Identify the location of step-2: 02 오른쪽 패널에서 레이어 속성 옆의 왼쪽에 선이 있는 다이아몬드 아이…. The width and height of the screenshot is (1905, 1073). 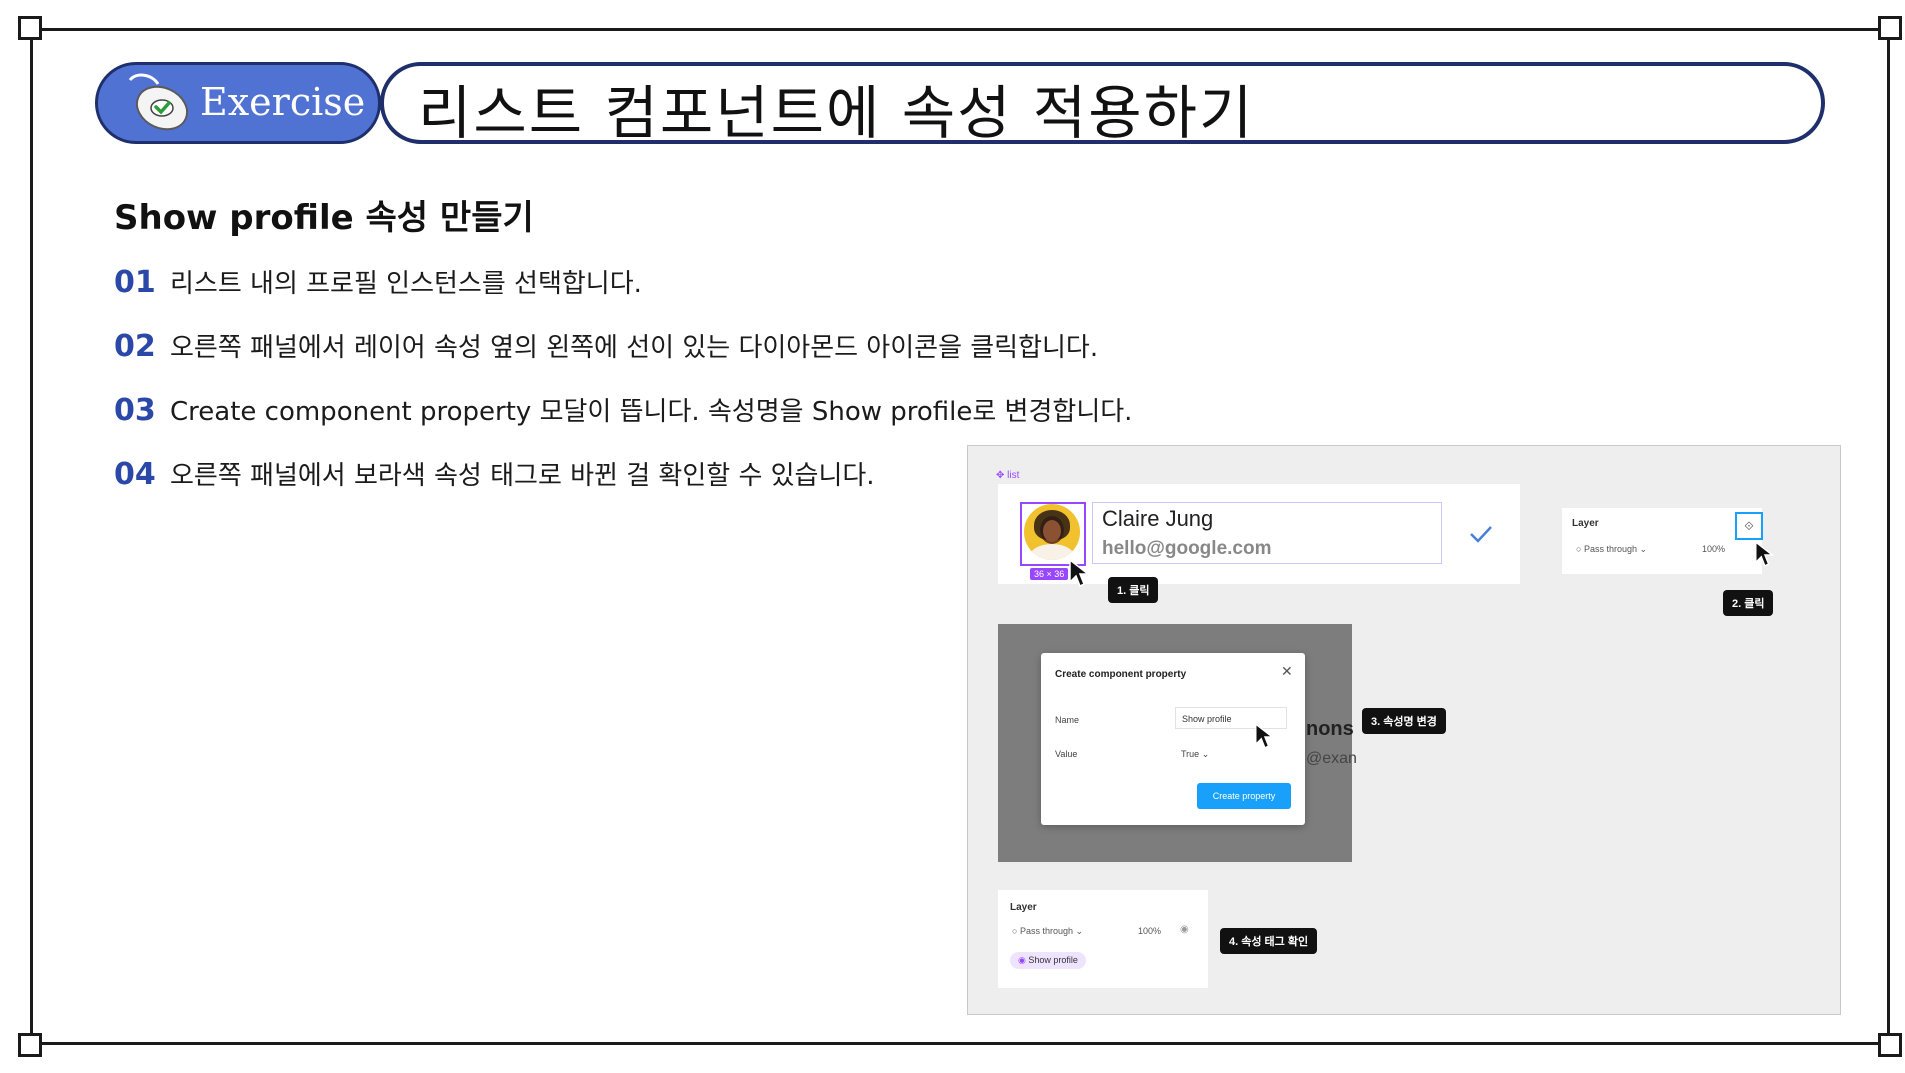
(606, 345).